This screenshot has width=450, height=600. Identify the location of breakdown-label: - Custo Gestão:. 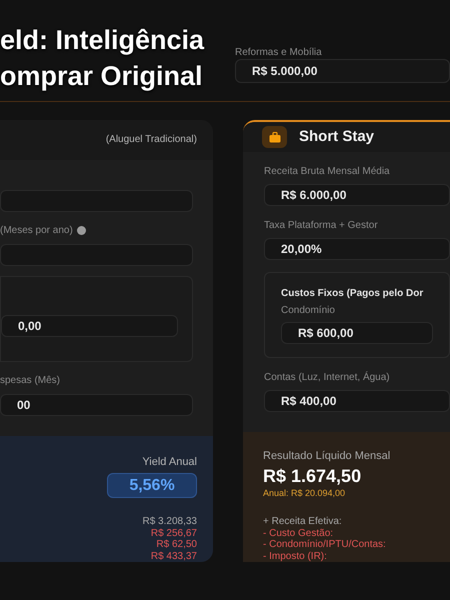
(298, 533).